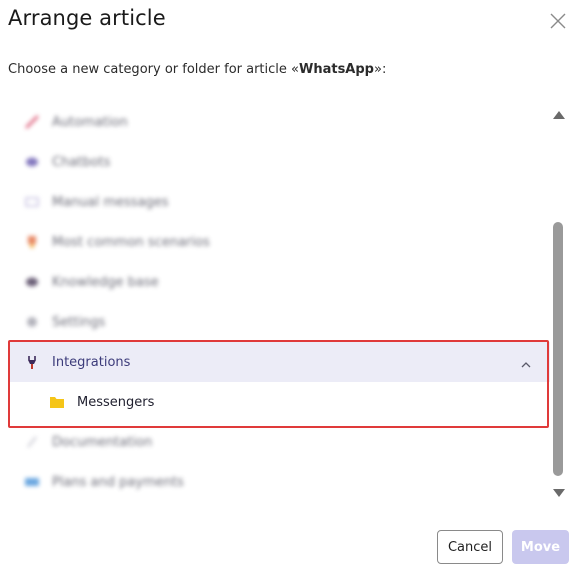  I want to click on close-icon, so click(558, 21).